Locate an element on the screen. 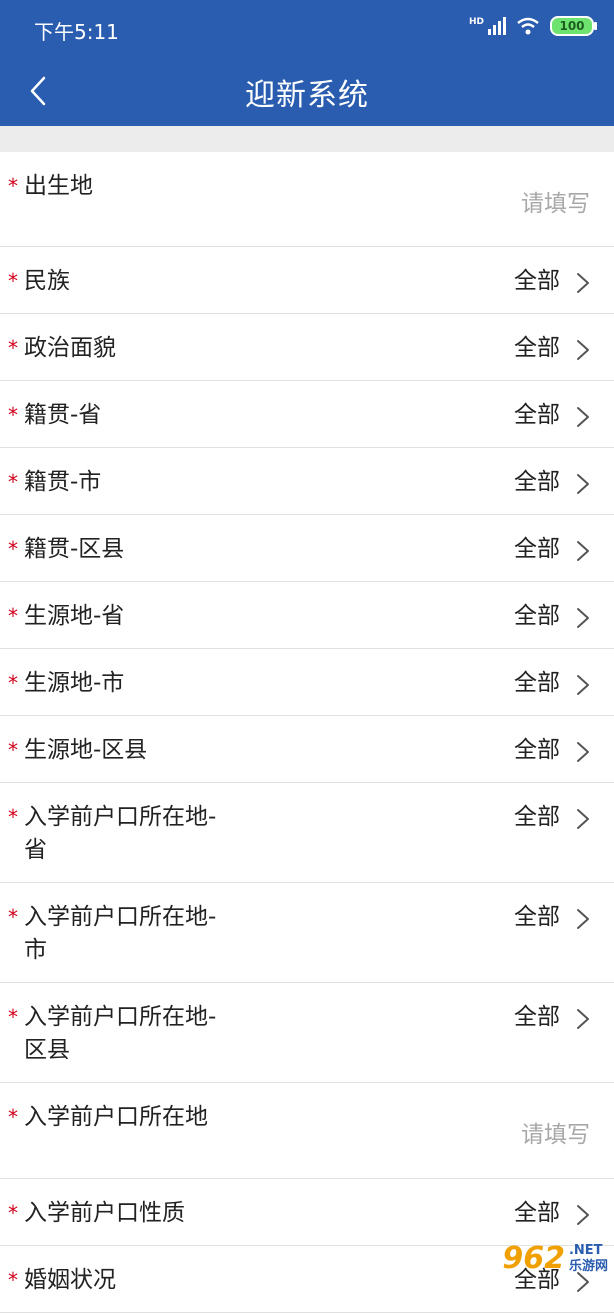  form-select-row: * 政治面貌 全部 is located at coordinates (307, 347).